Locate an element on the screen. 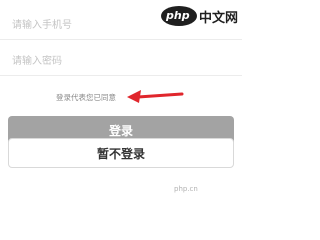 Image resolution: width=320 pixels, height=240 pixels. phone-placeholder: 请输入手机号 is located at coordinates (42, 25).